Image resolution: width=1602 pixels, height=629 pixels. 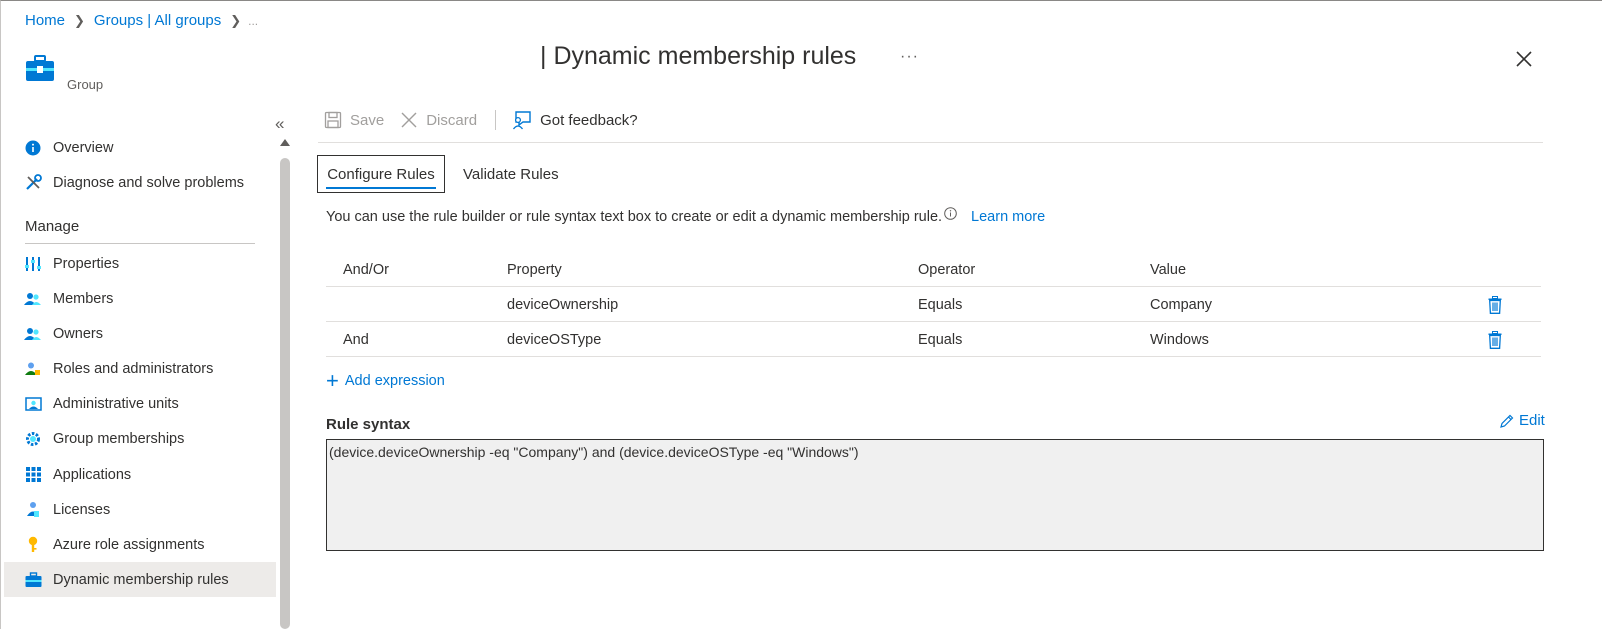 What do you see at coordinates (279, 124) in the screenshot?
I see `collapse-sidebar-button: «` at bounding box center [279, 124].